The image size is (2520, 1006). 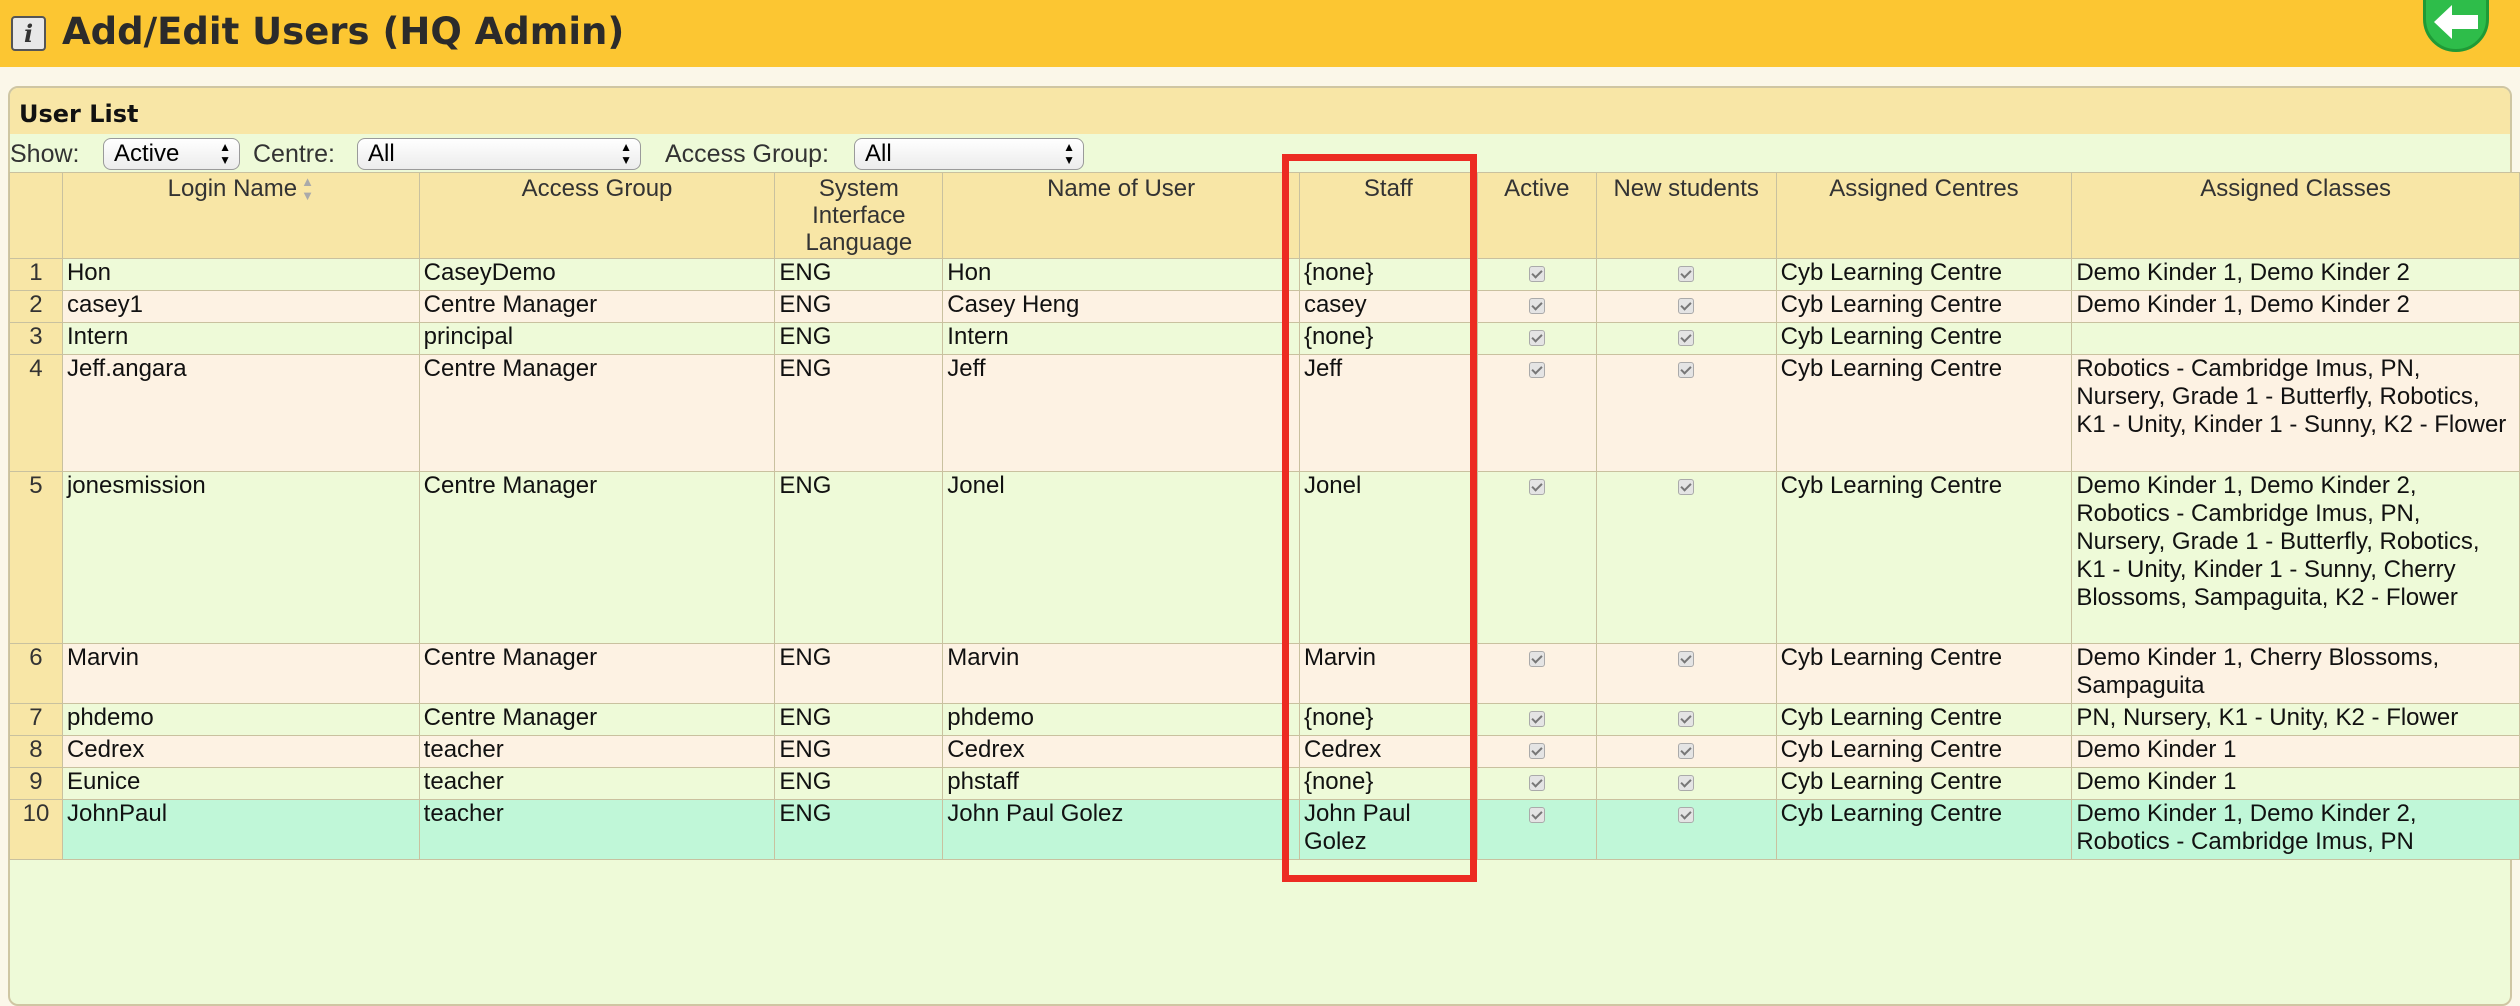 What do you see at coordinates (1686, 215) in the screenshot?
I see `col-header-new-students: New students` at bounding box center [1686, 215].